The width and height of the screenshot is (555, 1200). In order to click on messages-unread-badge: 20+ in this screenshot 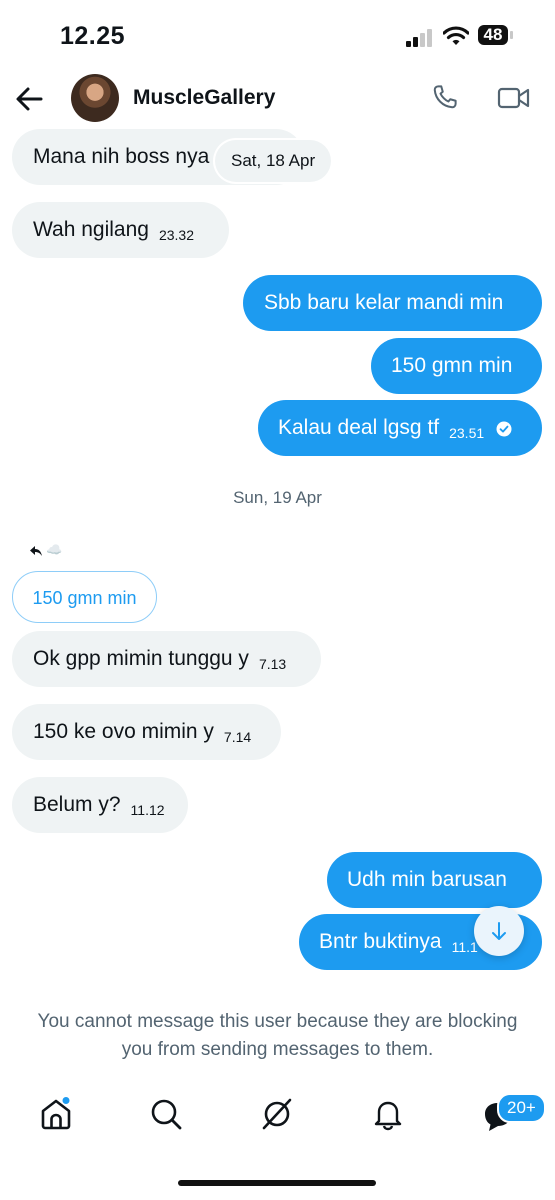, I will do `click(521, 1108)`.